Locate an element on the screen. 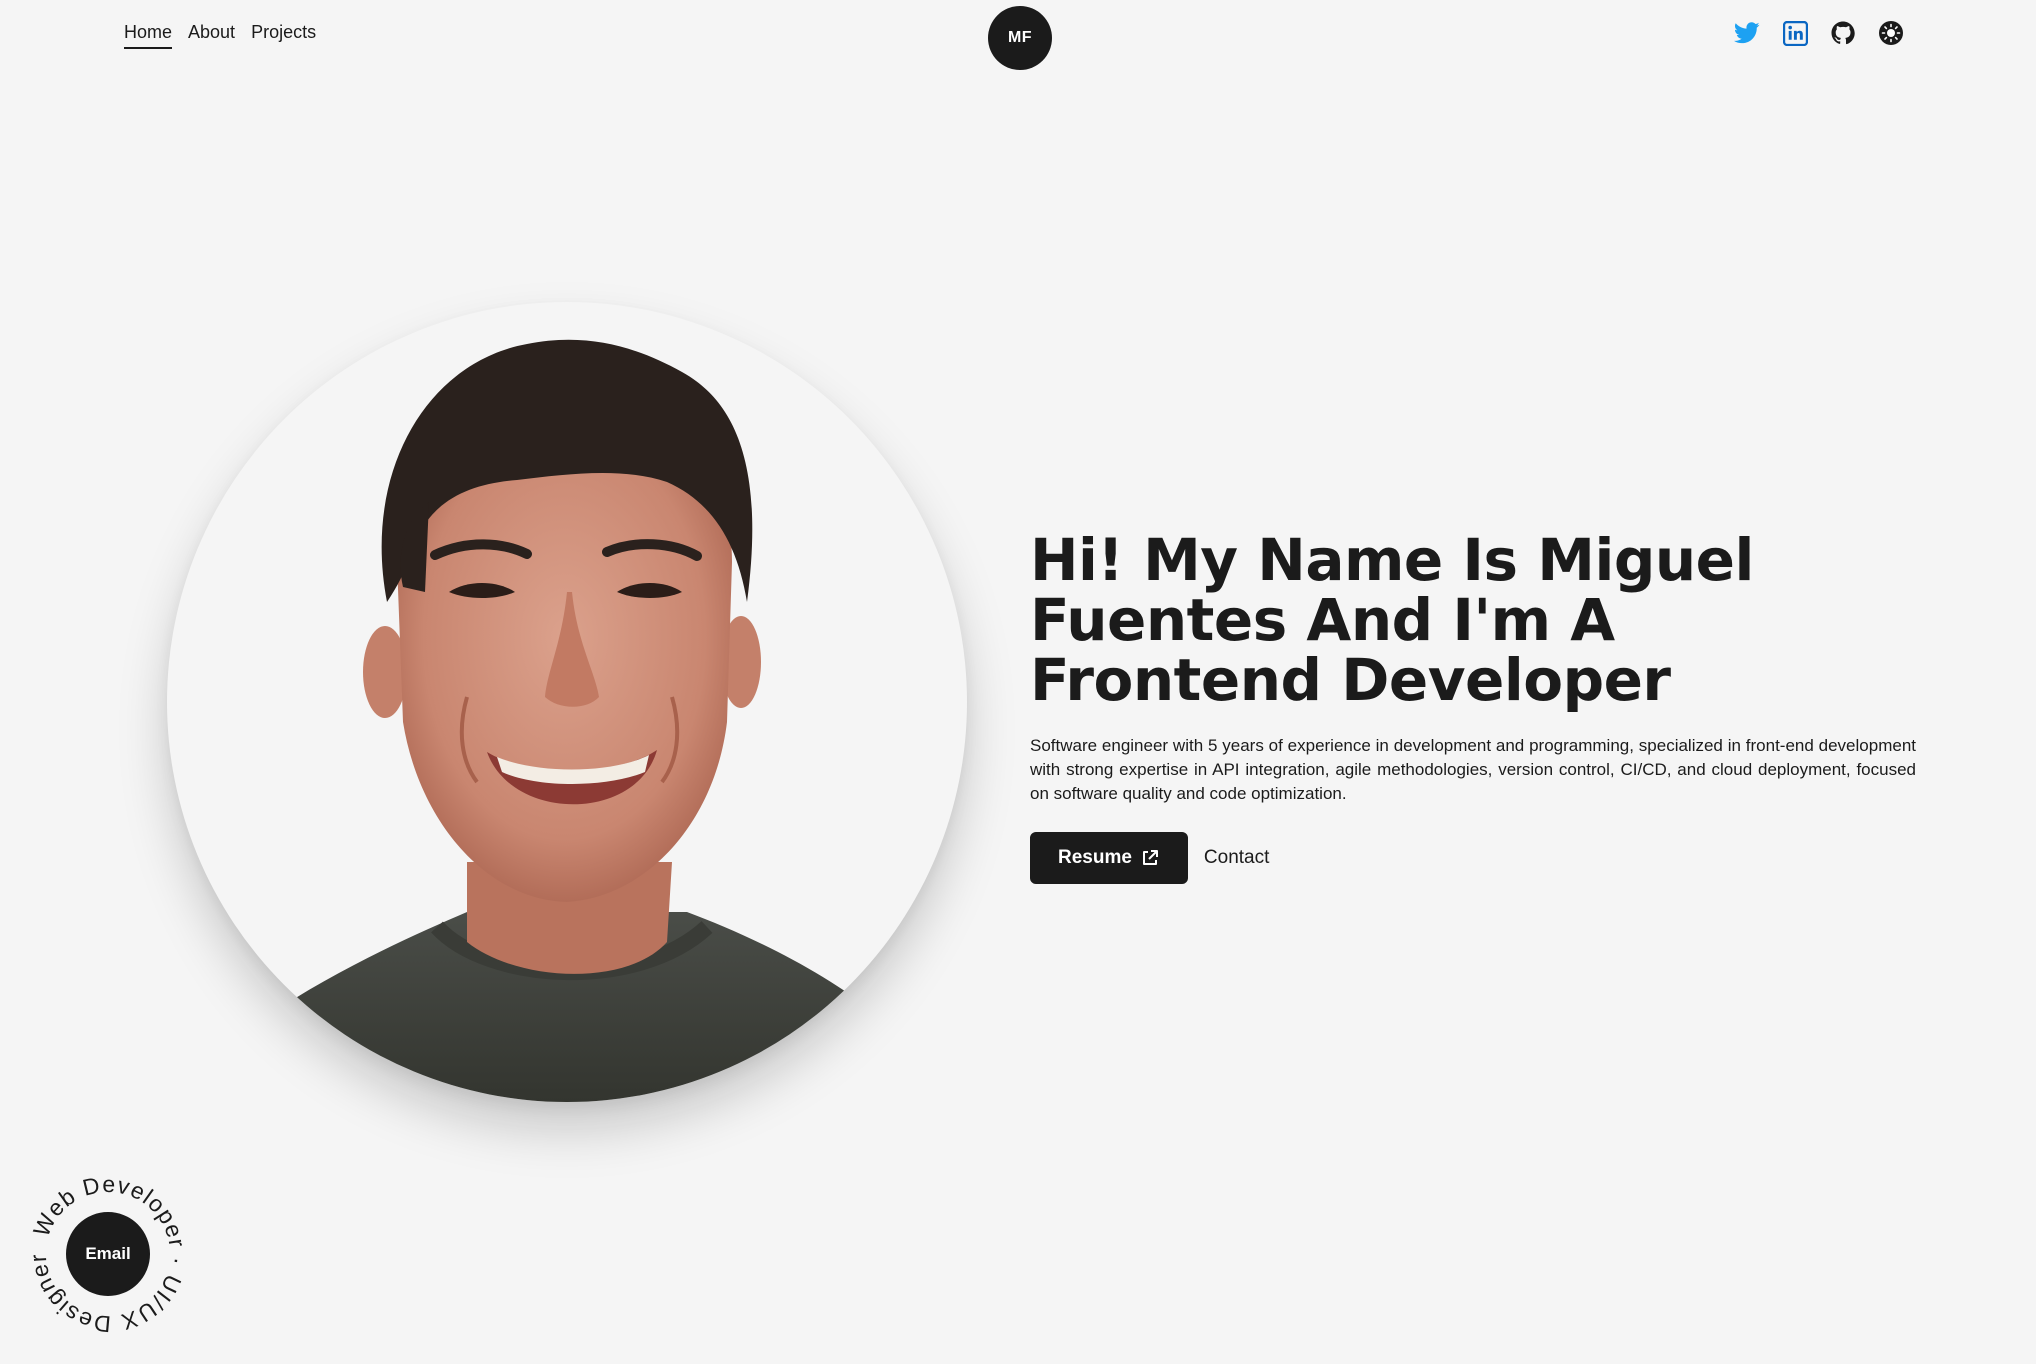 This screenshot has height=1364, width=2036. nav-about-link: About is located at coordinates (211, 34).